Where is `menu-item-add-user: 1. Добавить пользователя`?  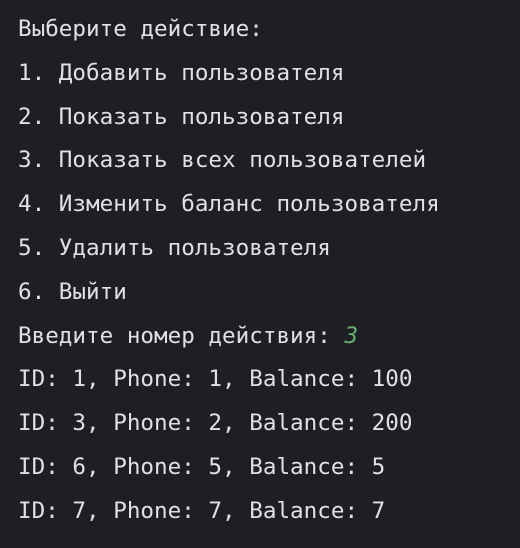 menu-item-add-user: 1. Добавить пользователя is located at coordinates (181, 72).